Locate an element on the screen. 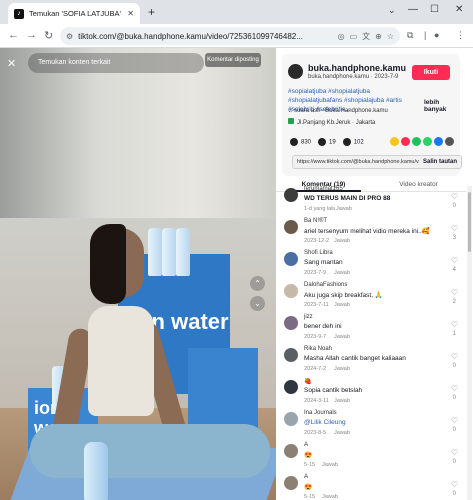  comment-date: 2023-12-2 is located at coordinates (317, 241).